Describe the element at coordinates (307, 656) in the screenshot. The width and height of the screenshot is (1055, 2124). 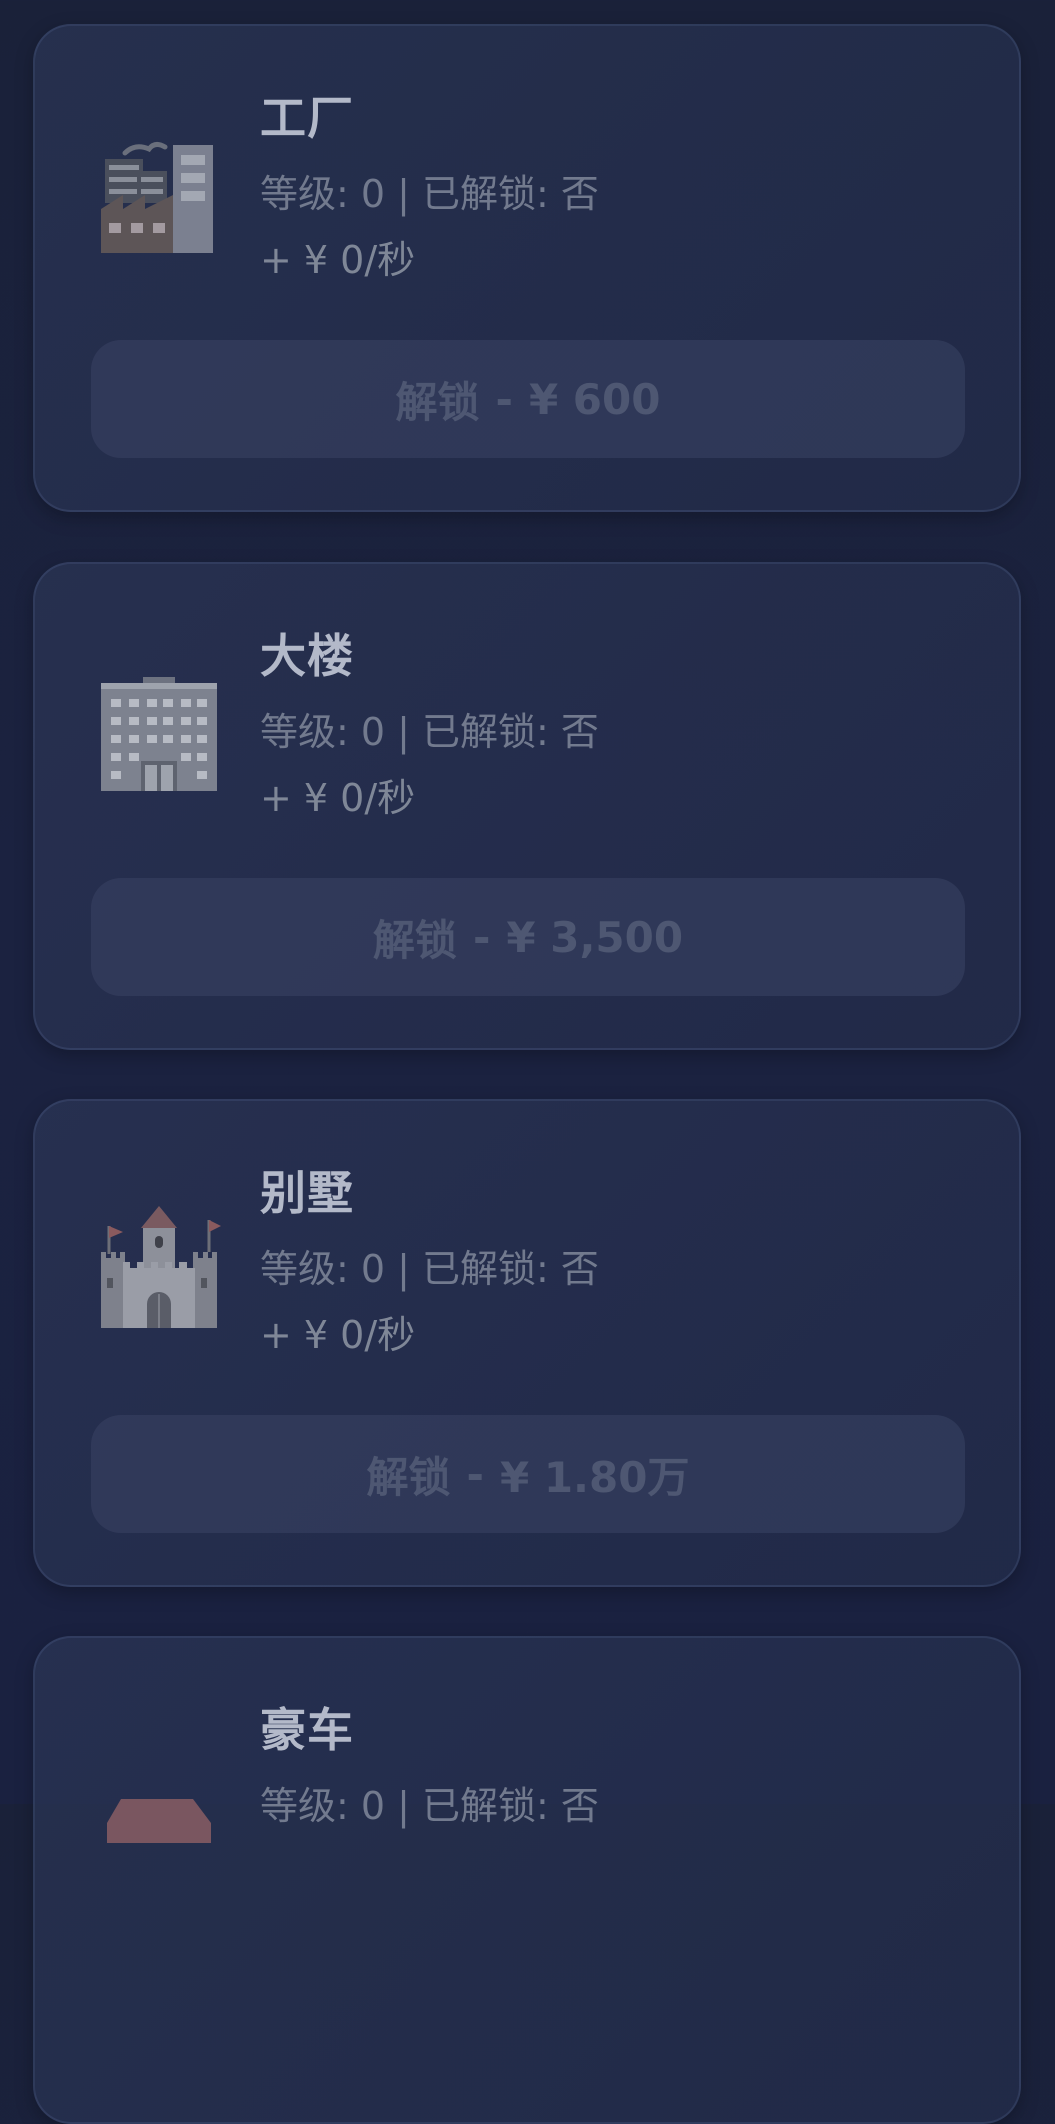
I see `asset-title: 大楼` at that location.